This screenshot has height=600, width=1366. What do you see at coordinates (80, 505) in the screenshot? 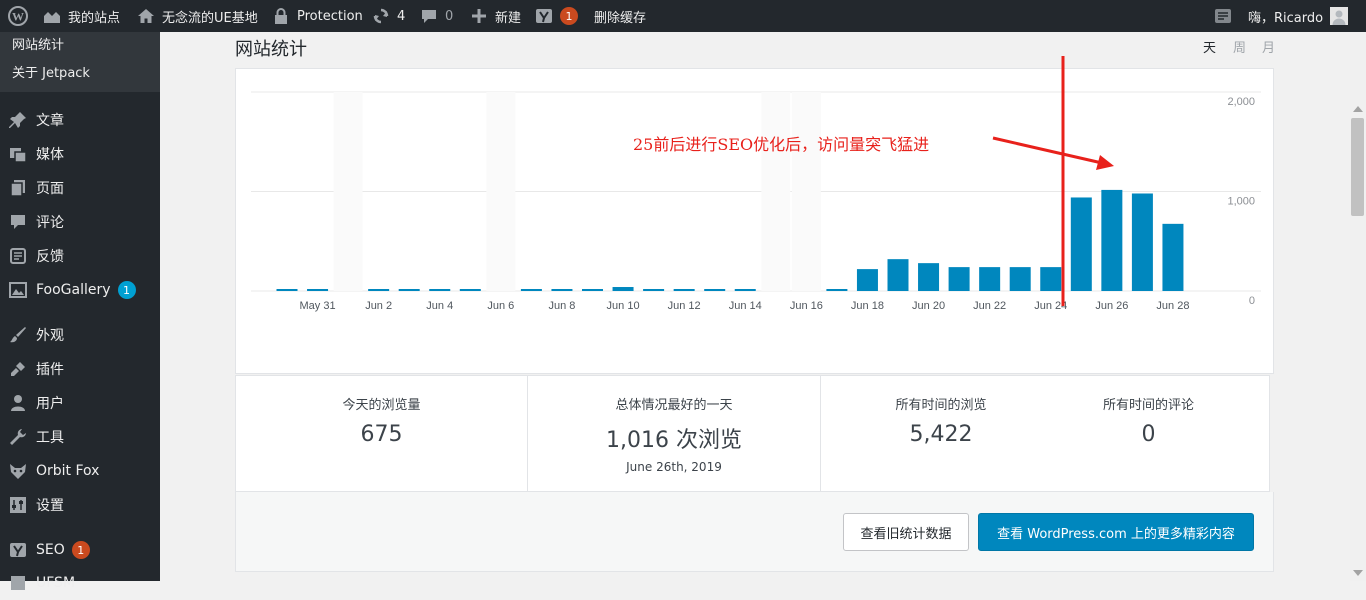
I see `menu-item-settings: 设置` at bounding box center [80, 505].